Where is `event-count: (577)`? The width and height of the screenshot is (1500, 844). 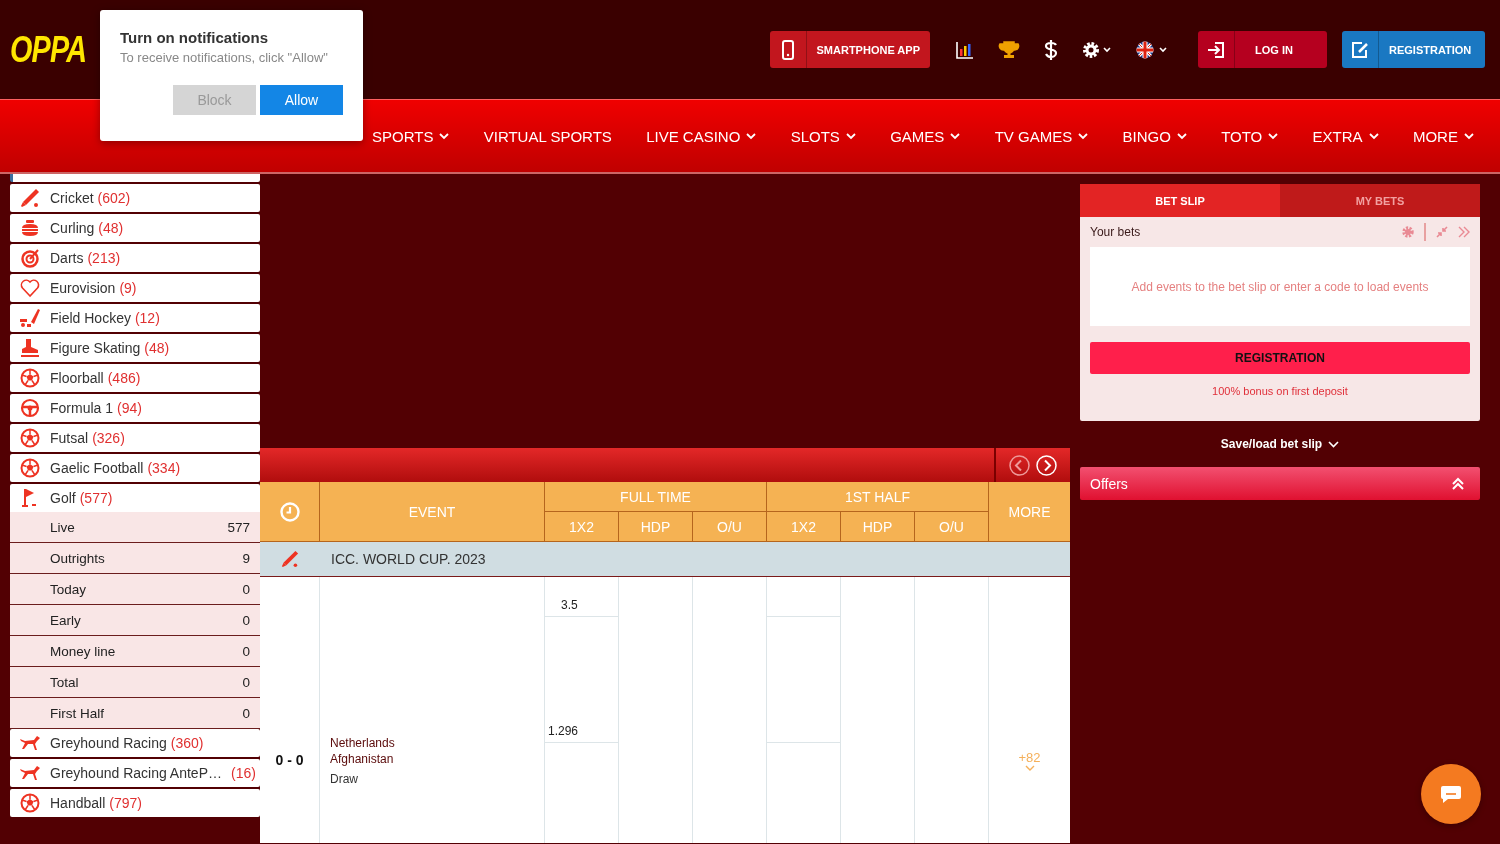 event-count: (577) is located at coordinates (96, 498).